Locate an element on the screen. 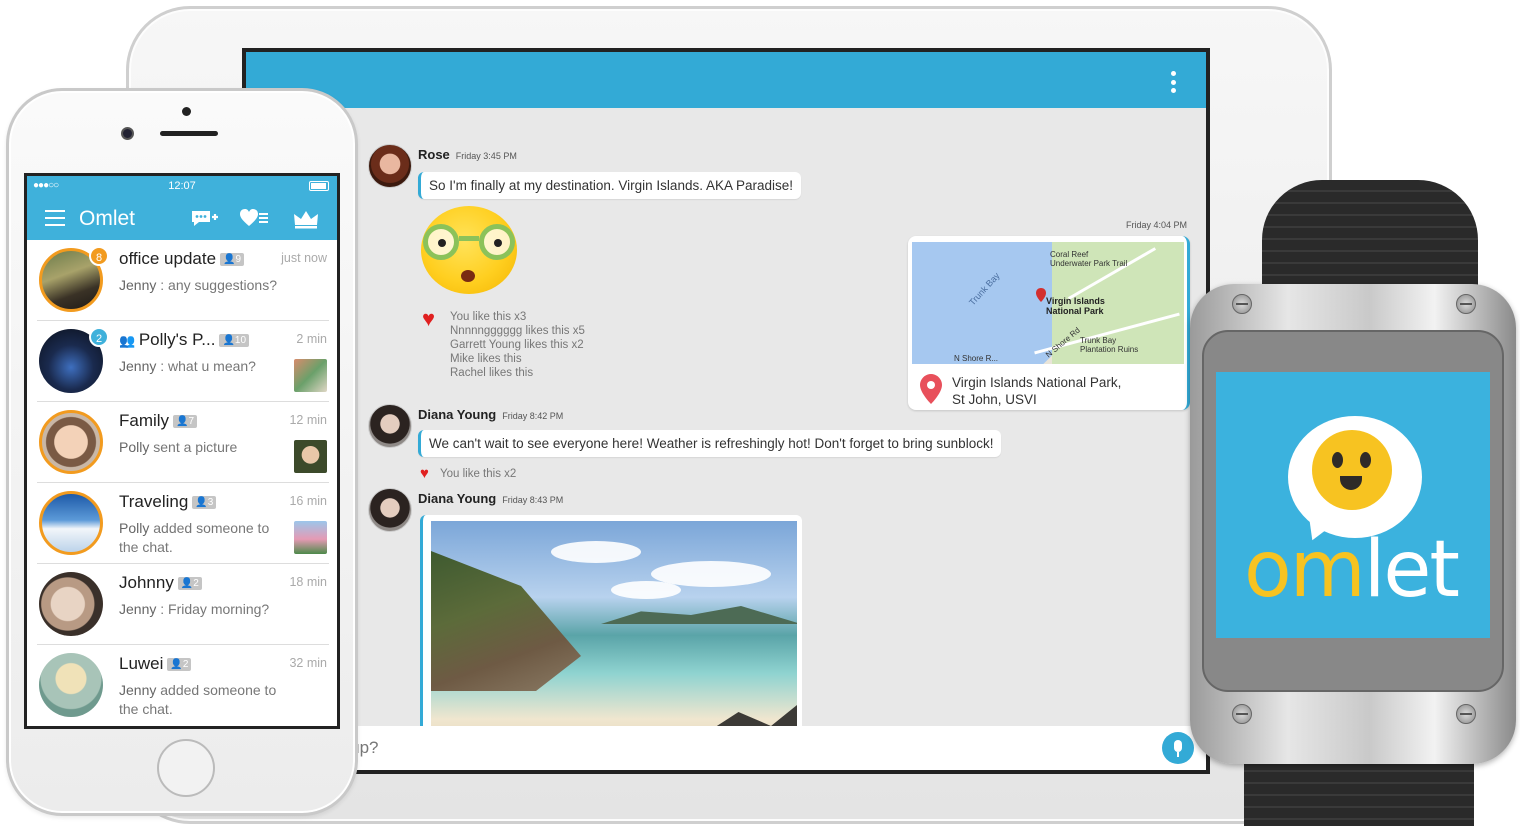 The height and width of the screenshot is (826, 1520). message-time: Friday 8:43 PM is located at coordinates (533, 500).